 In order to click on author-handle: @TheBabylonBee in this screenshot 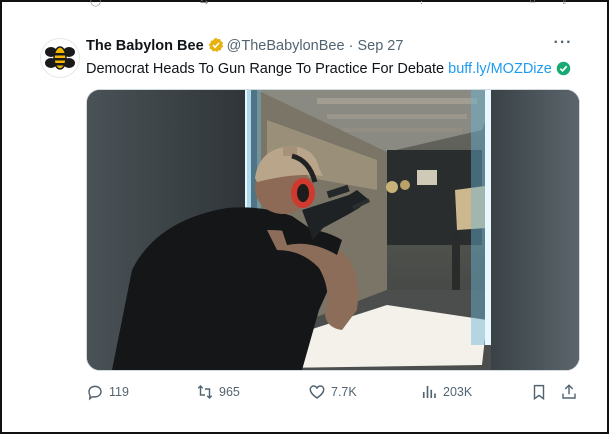, I will do `click(286, 46)`.